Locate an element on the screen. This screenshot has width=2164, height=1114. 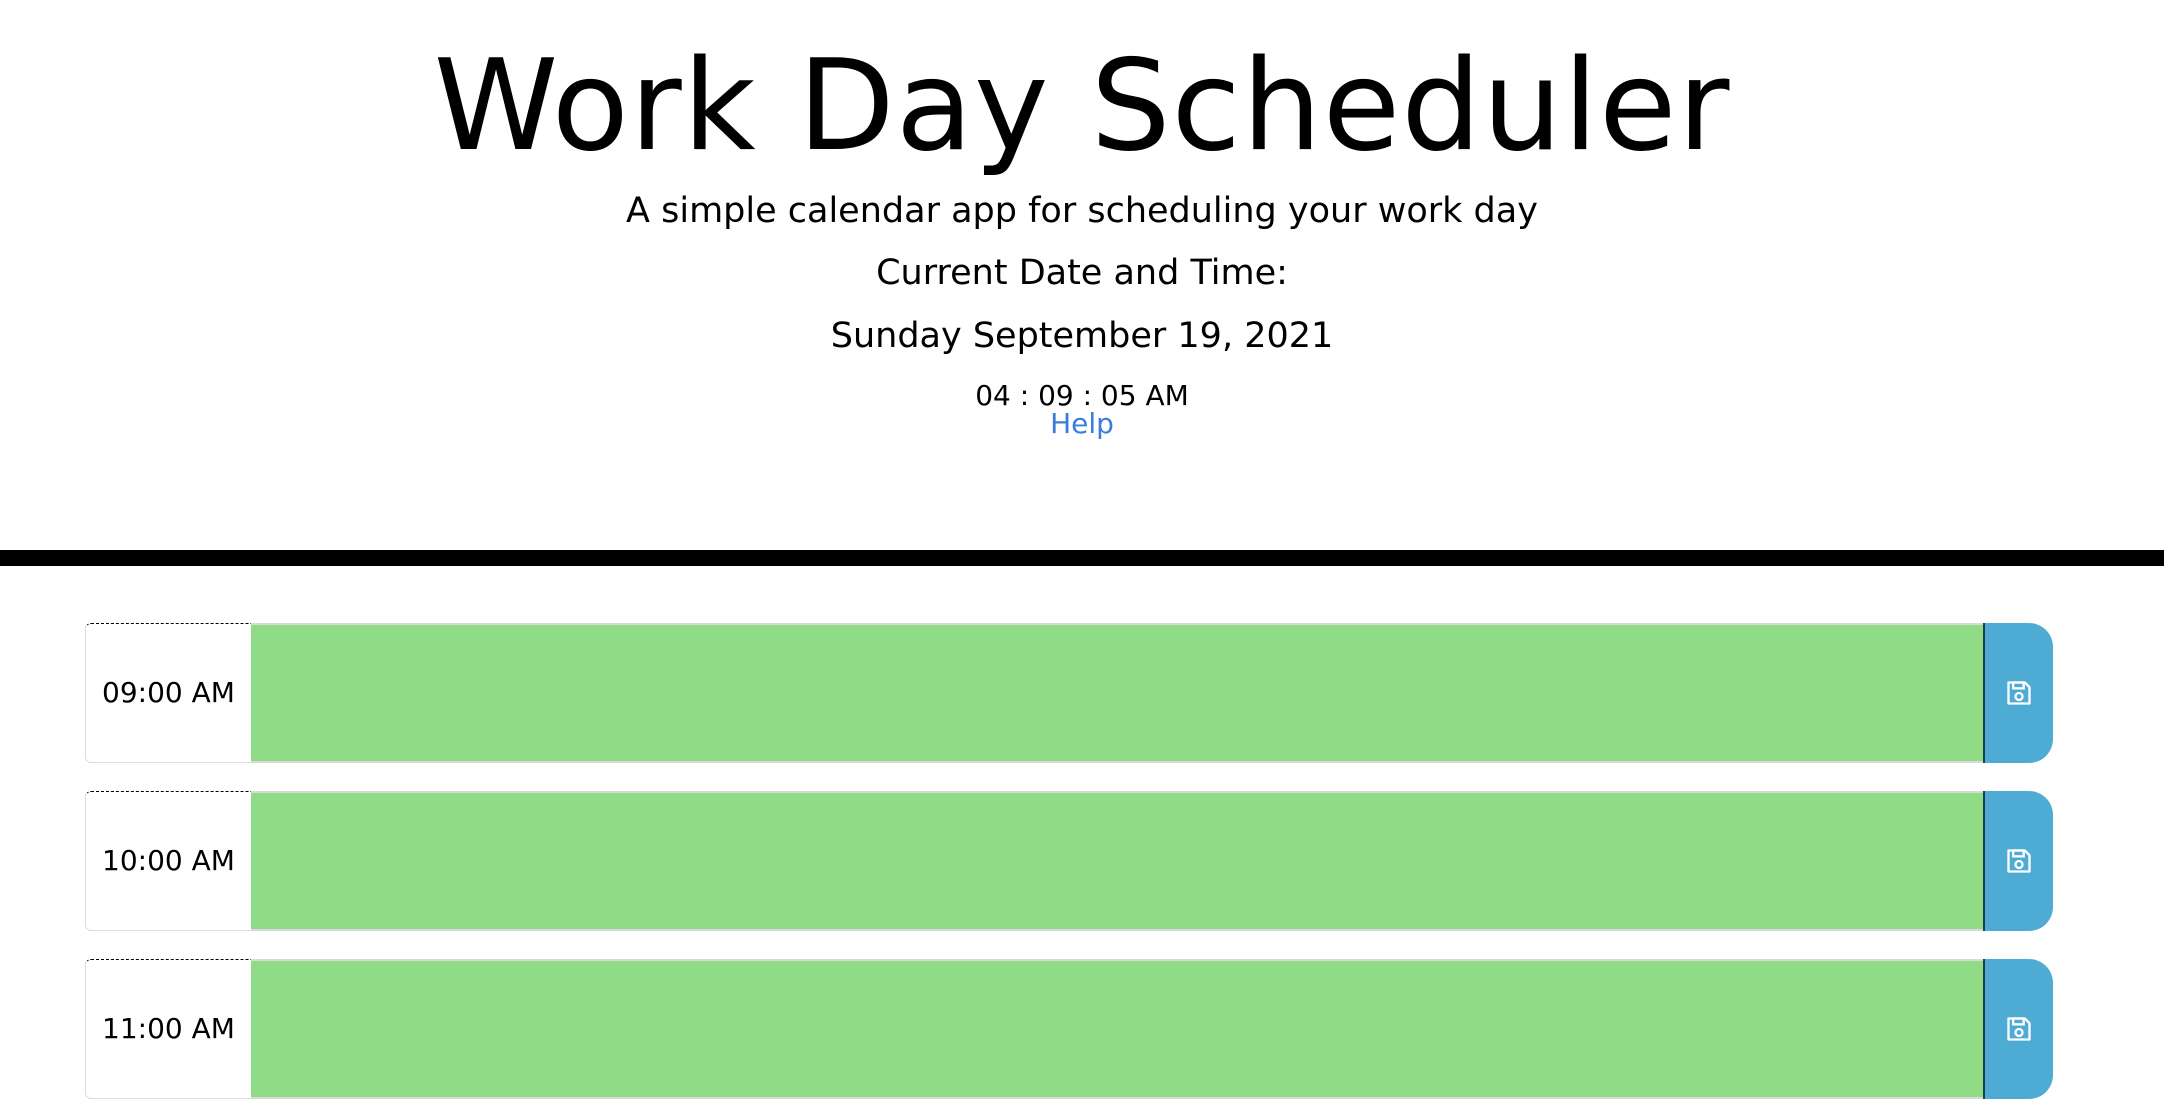
current-date: Sunday September 19, 2021 is located at coordinates (1082, 336).